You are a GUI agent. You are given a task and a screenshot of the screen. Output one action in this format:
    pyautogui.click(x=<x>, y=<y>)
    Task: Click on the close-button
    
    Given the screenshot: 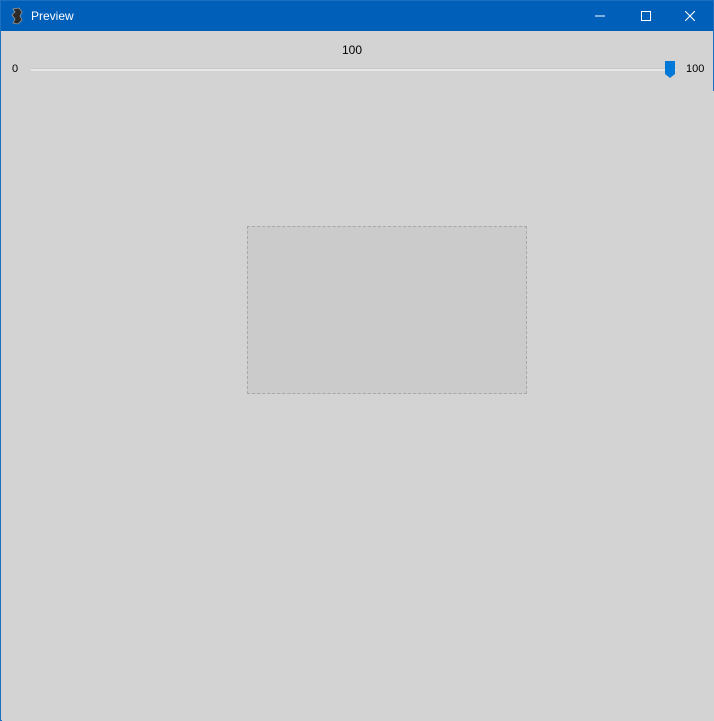 What is the action you would take?
    pyautogui.click(x=690, y=16)
    